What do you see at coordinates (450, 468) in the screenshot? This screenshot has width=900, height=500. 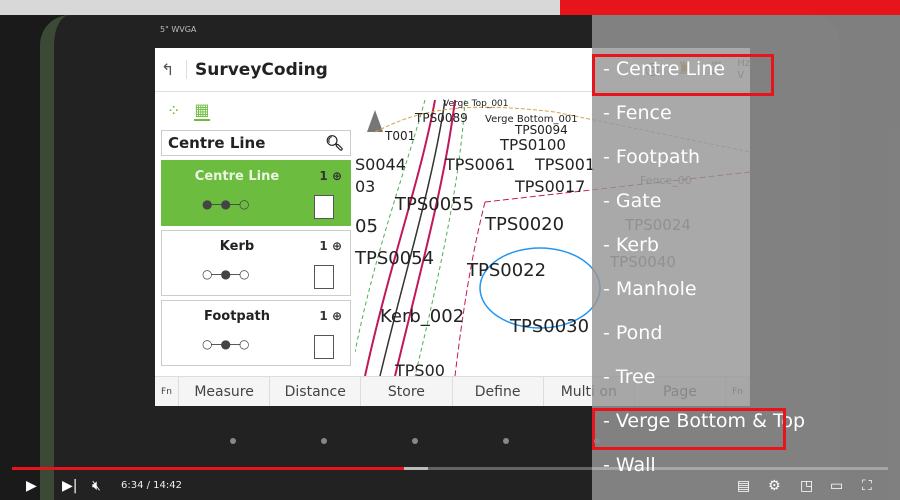 I see `video-progress-bar` at bounding box center [450, 468].